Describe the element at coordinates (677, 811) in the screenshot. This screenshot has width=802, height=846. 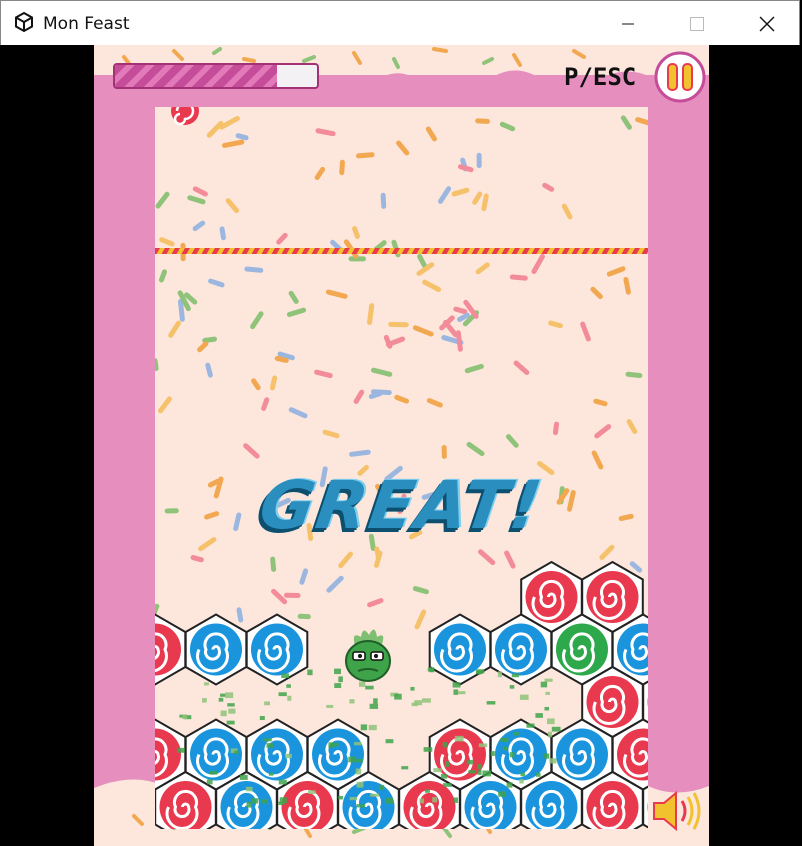
I see `speaker-sound-icon` at that location.